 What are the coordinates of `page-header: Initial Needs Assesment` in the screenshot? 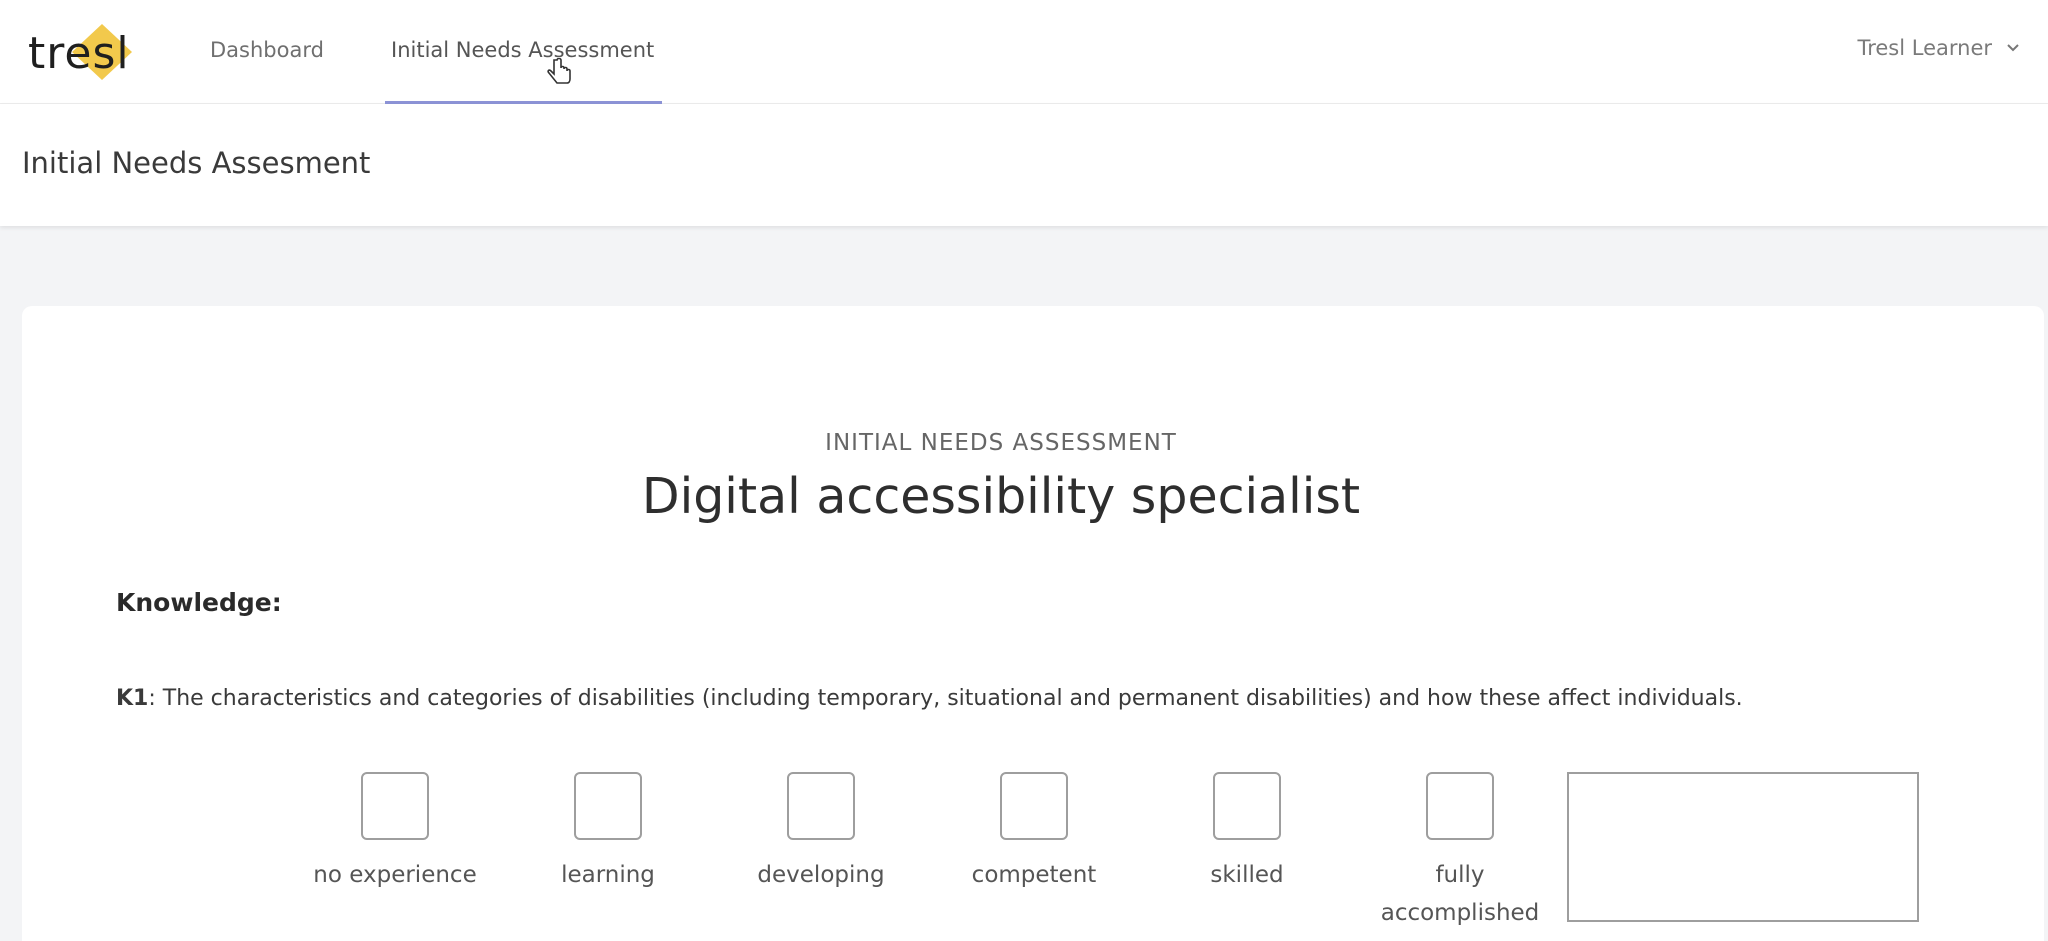 It's located at (1024, 165).